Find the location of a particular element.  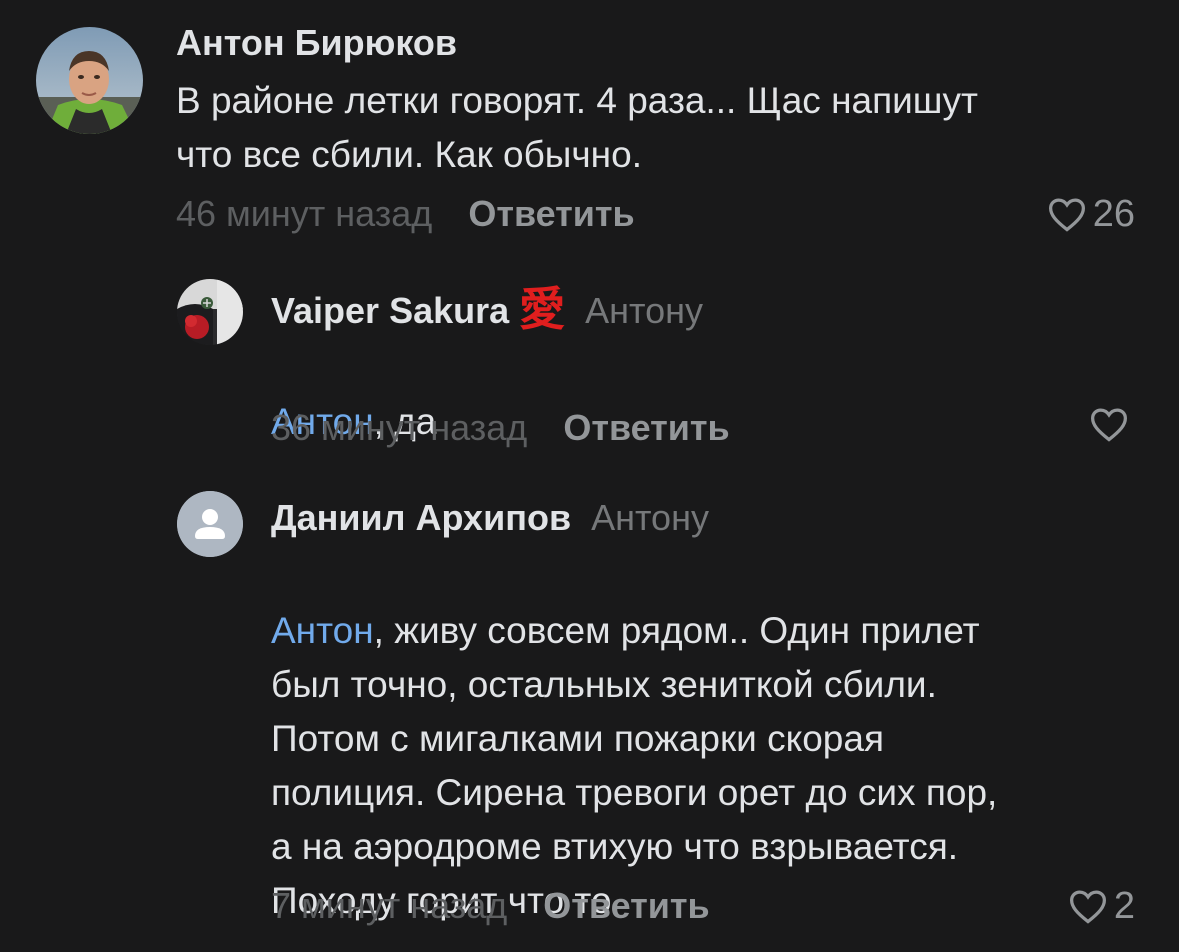

author-name: Vaiper Sakura is located at coordinates (390, 310).